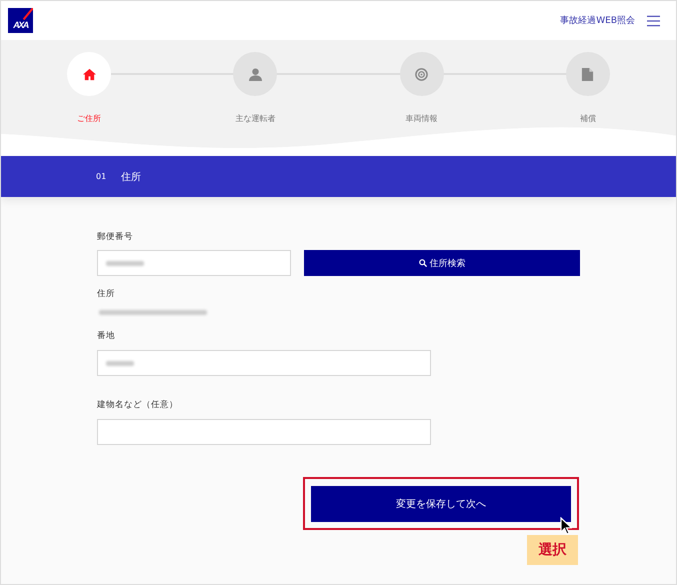 Image resolution: width=677 pixels, height=585 pixels. Describe the element at coordinates (597, 20) in the screenshot. I see `accident-inquiry-link: 事故経過WEB照会` at that location.